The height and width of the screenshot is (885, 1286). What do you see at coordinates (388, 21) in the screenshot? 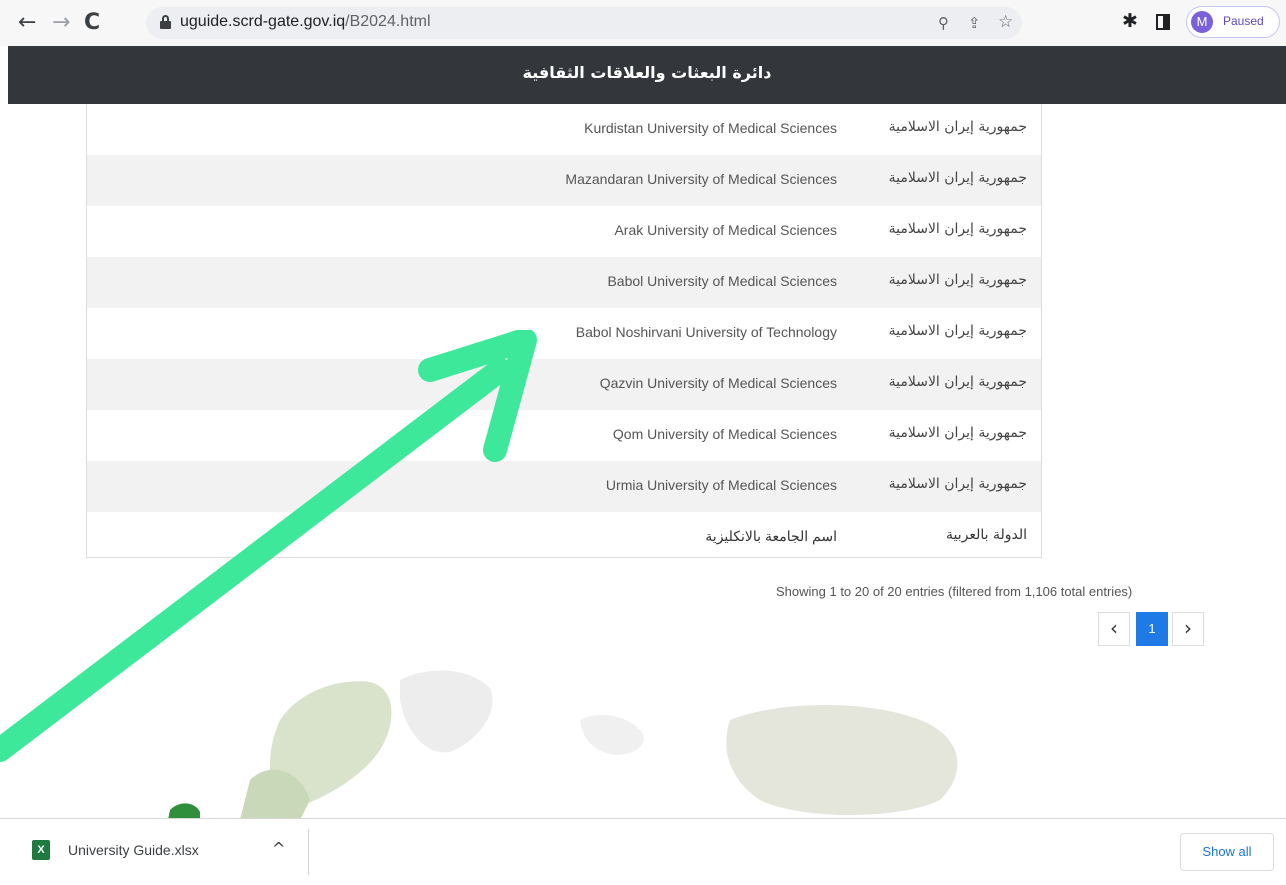
I see `url-path: /B2024.html` at bounding box center [388, 21].